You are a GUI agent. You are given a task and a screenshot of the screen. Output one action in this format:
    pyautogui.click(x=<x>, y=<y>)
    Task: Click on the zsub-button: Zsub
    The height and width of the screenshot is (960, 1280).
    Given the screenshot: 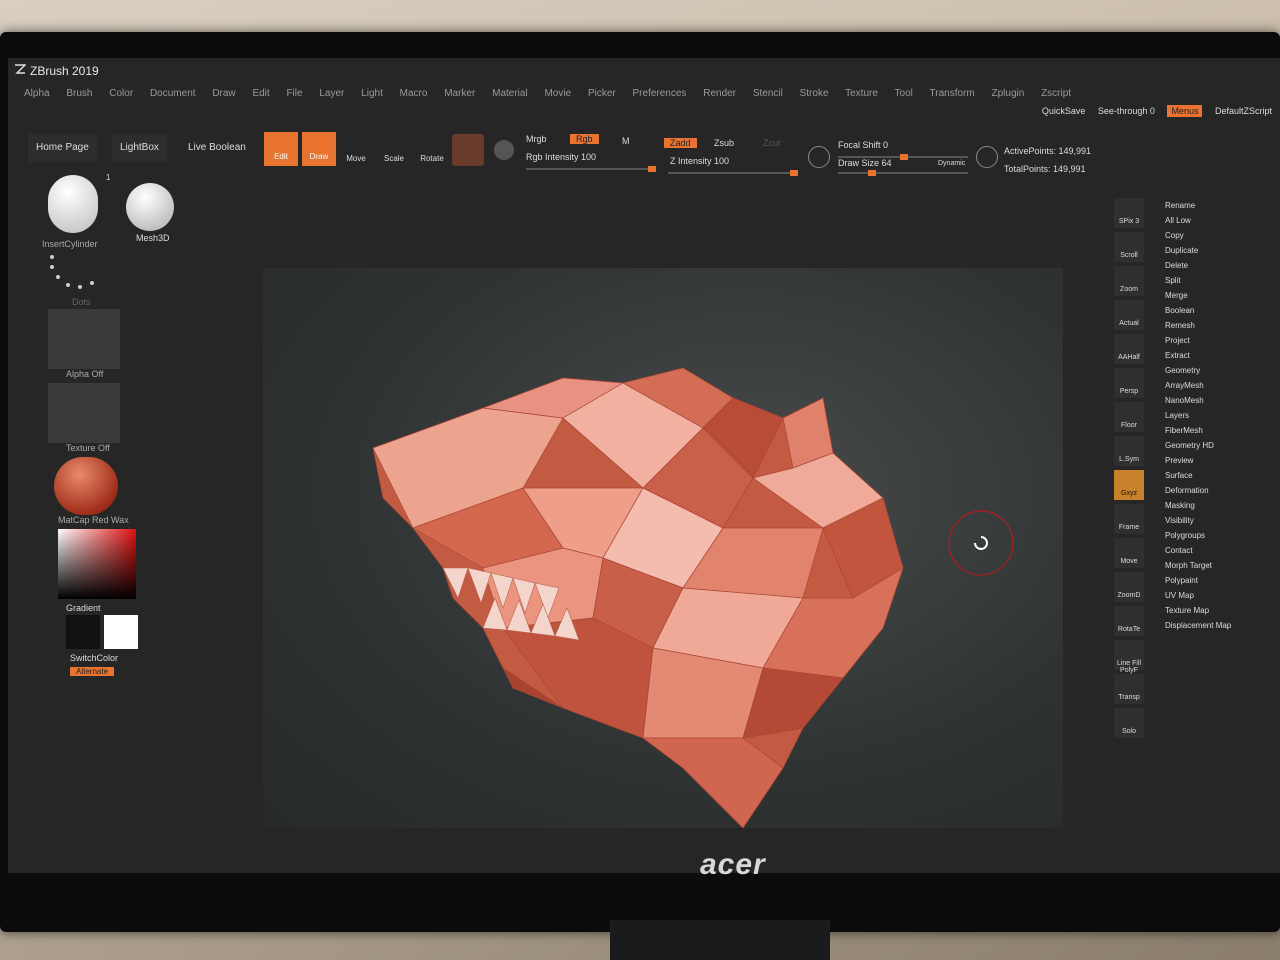 What is the action you would take?
    pyautogui.click(x=724, y=143)
    